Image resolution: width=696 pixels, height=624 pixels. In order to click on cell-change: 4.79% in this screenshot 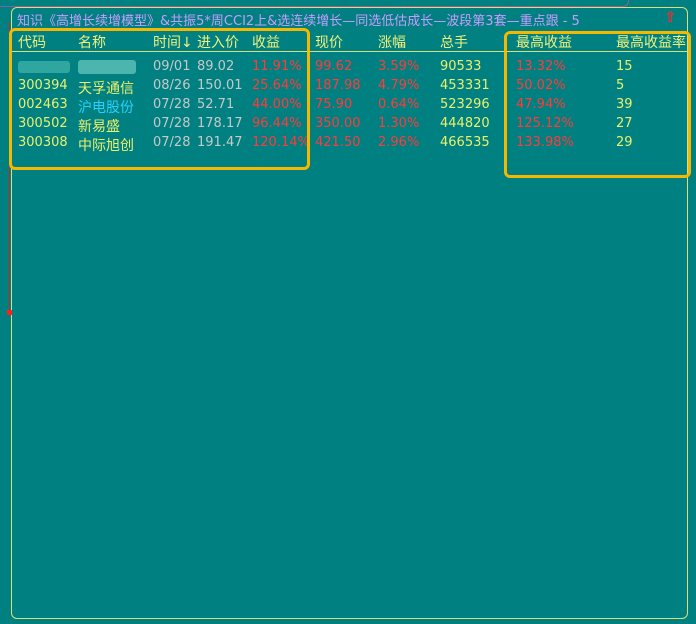, I will do `click(399, 85)`.